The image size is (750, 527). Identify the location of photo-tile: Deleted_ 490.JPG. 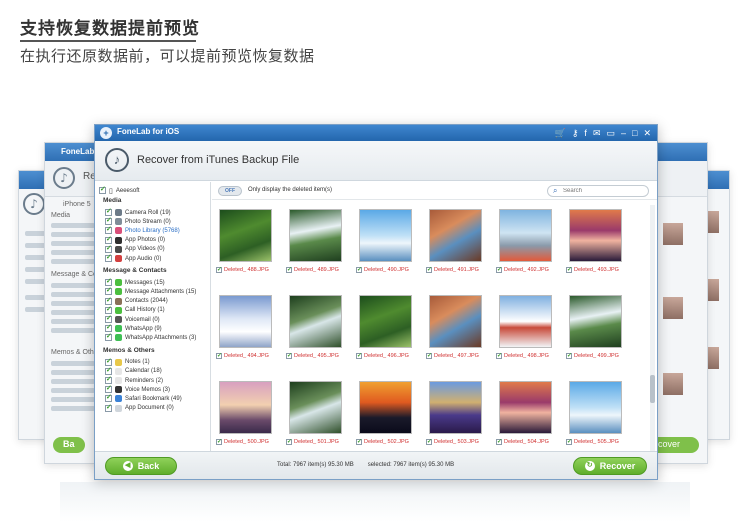
(386, 241).